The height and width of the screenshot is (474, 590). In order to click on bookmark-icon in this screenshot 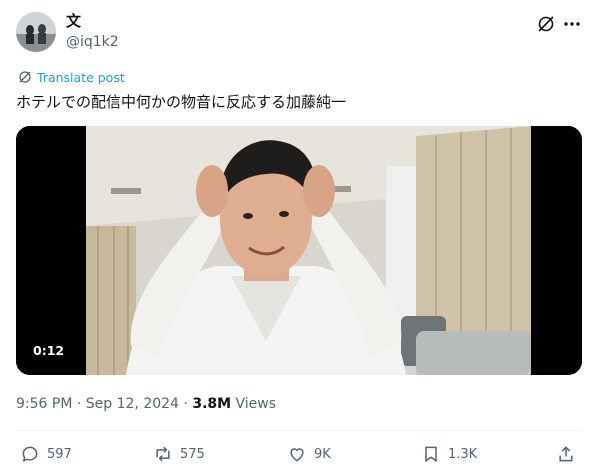, I will do `click(431, 454)`.